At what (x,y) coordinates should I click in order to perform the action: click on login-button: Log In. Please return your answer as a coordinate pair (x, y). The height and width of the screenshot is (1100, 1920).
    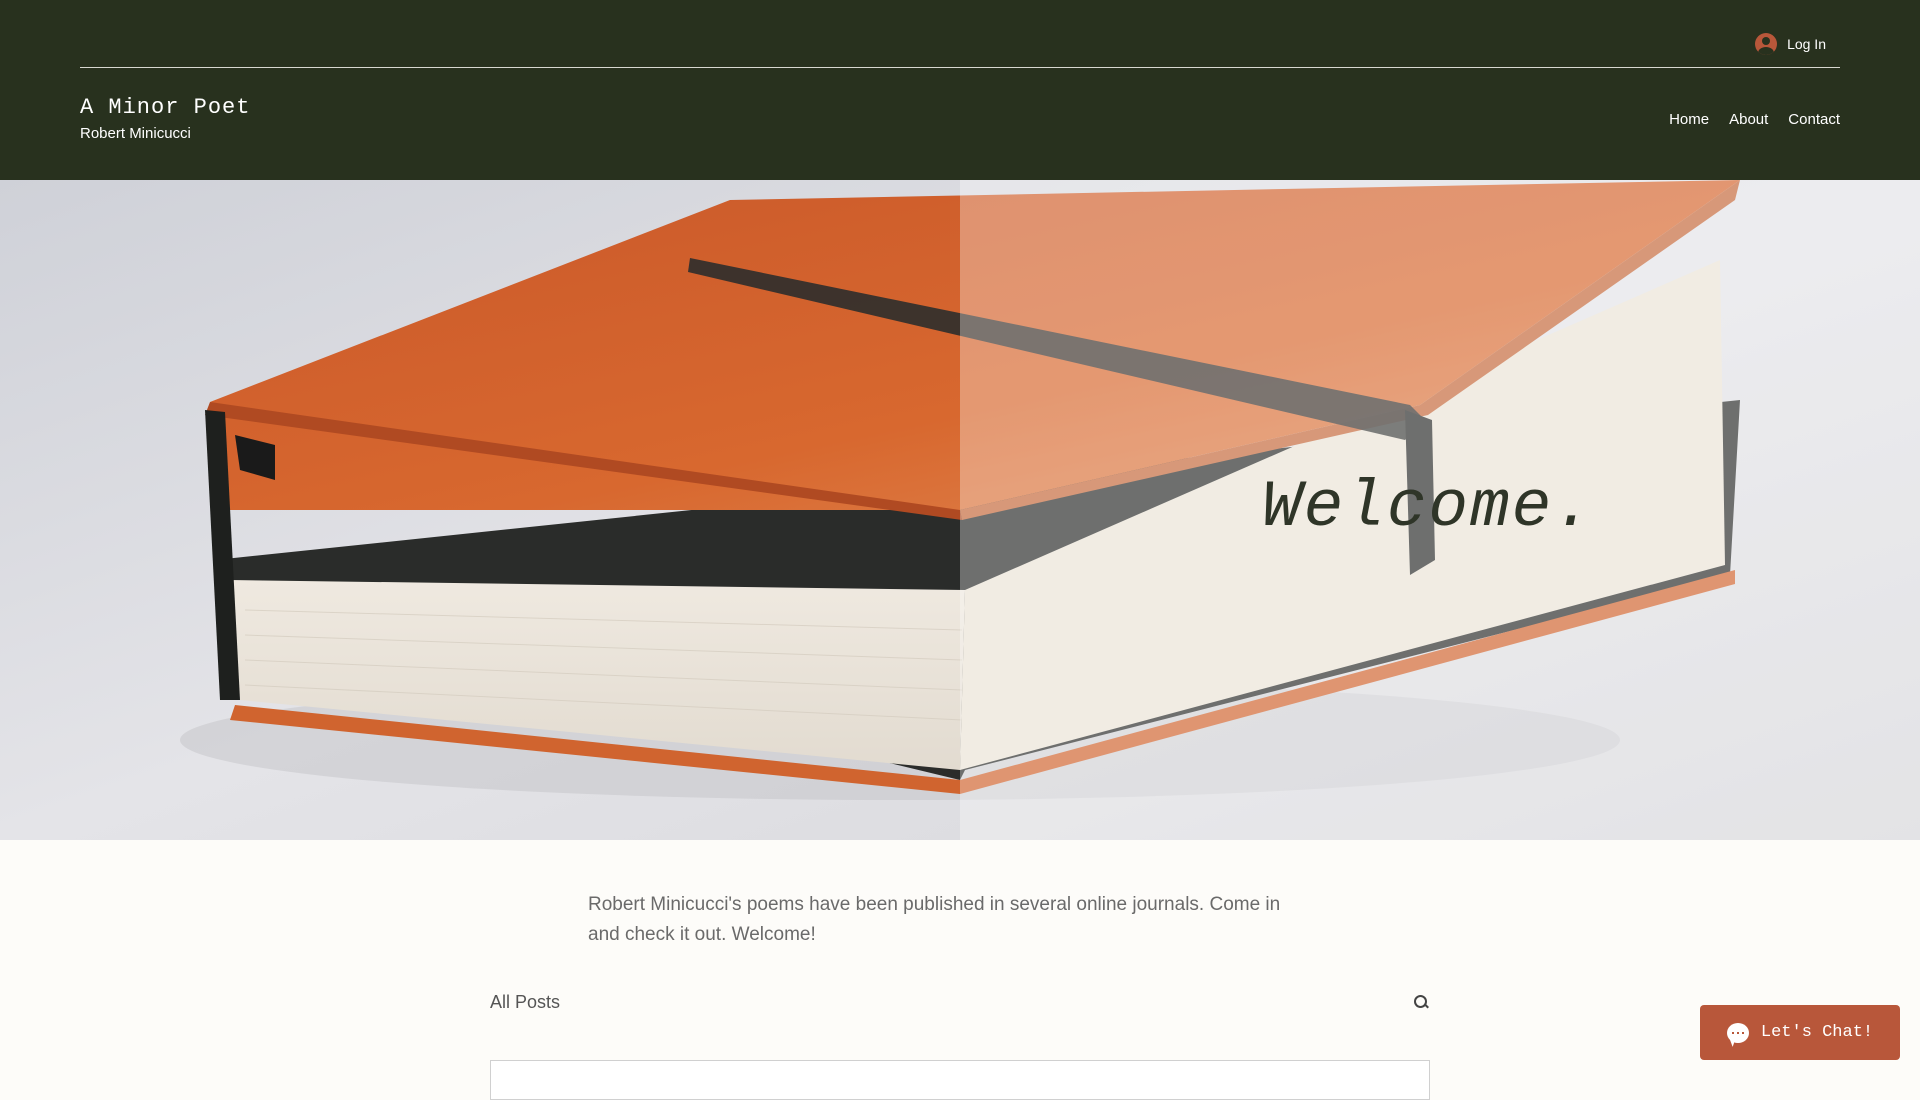
    Looking at the image, I should click on (1790, 44).